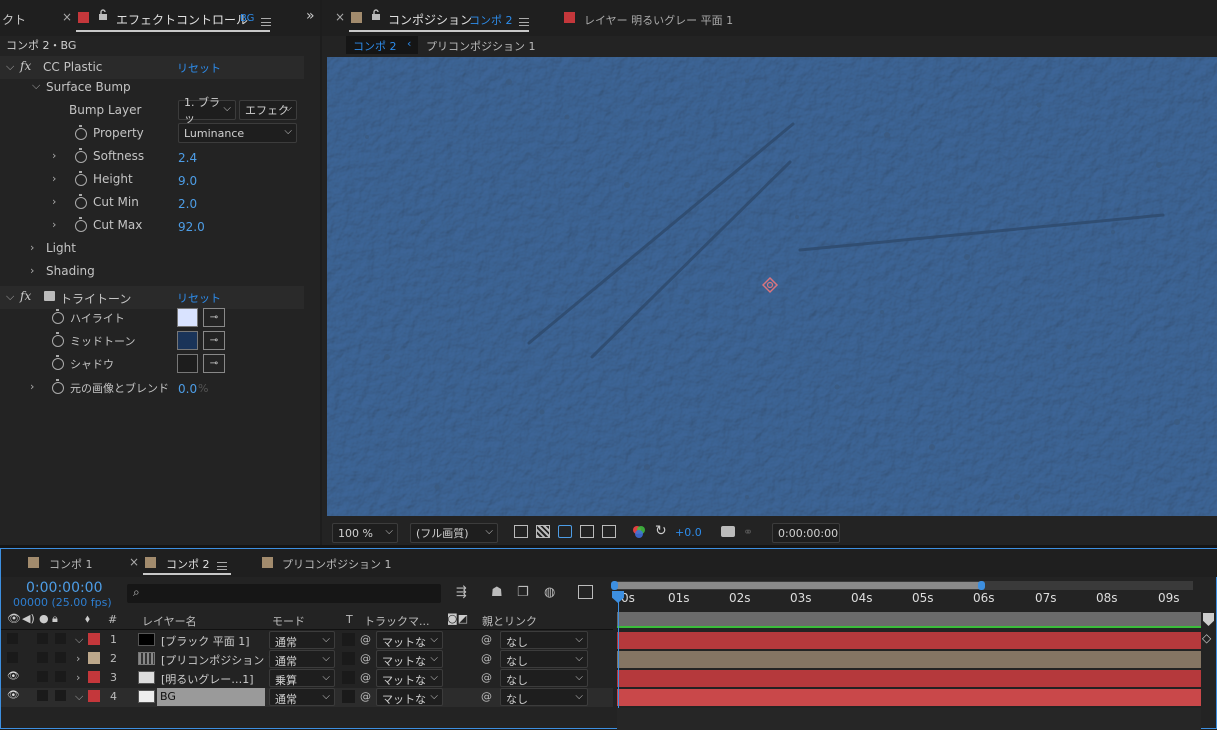 The width and height of the screenshot is (1217, 730). I want to click on bump-source-select: エフェク ⌵, so click(268, 110).